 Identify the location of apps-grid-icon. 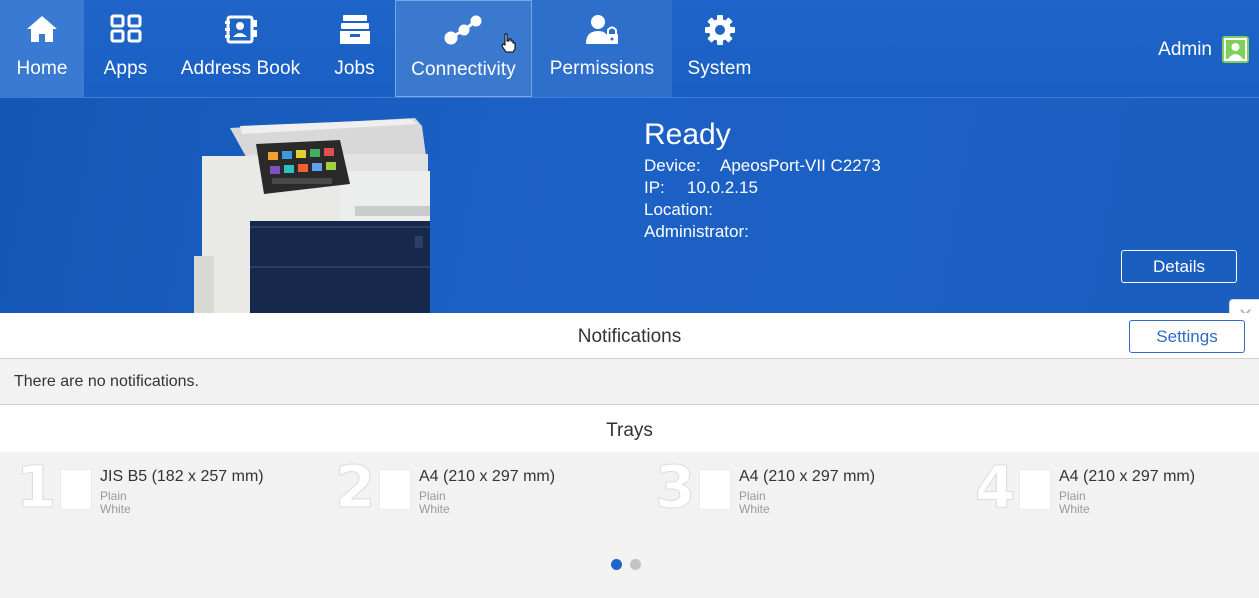
(126, 36).